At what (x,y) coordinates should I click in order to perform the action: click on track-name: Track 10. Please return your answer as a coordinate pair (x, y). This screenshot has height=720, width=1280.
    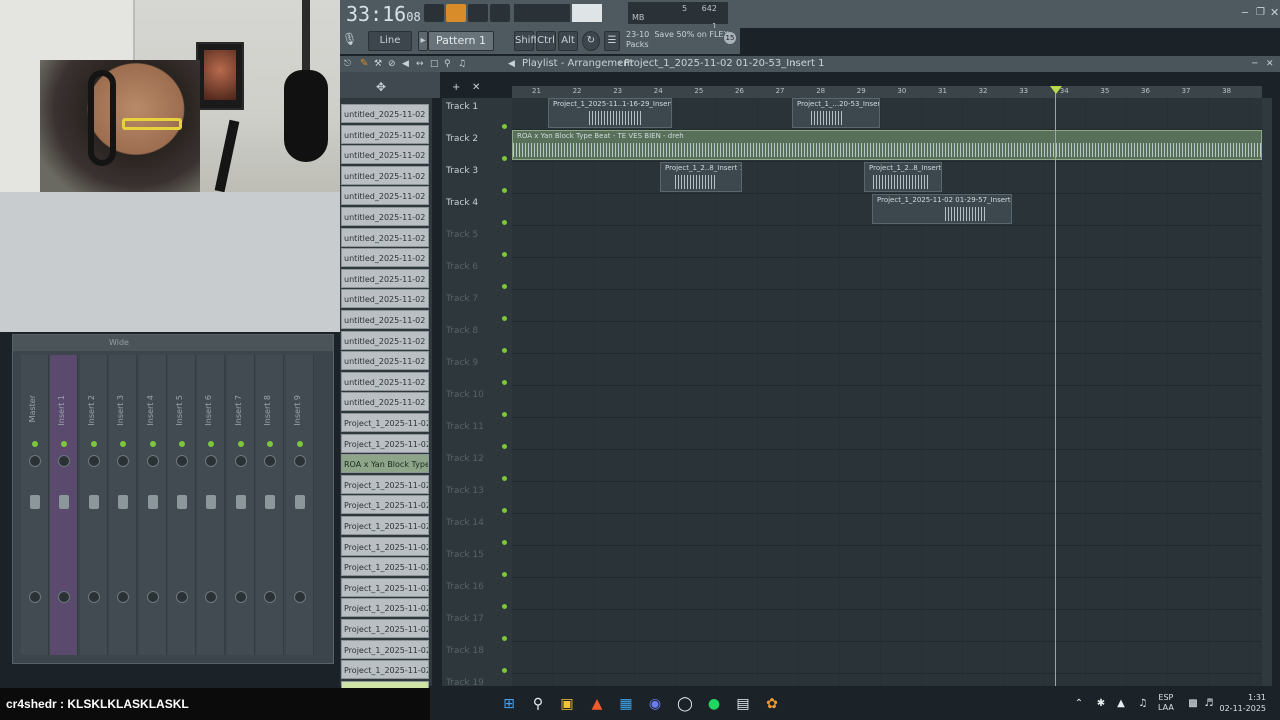
    Looking at the image, I should click on (465, 395).